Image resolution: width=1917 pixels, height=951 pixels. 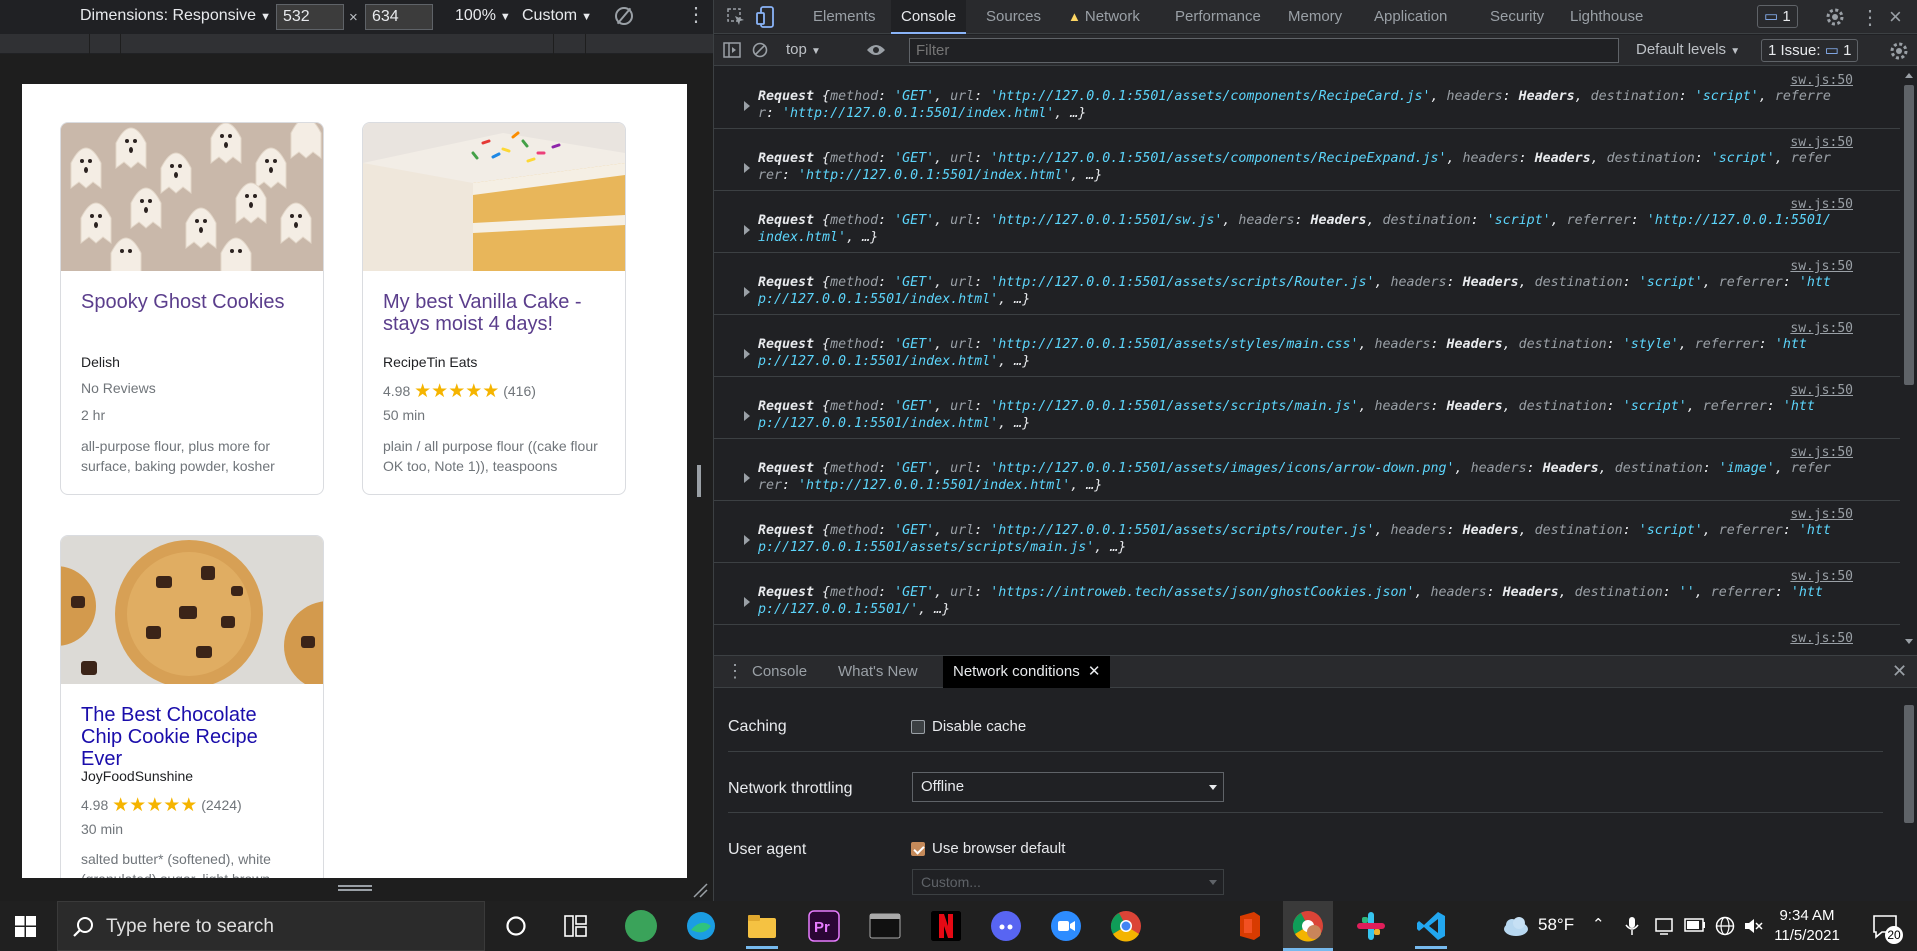 I want to click on tab-application: Application, so click(x=1410, y=17).